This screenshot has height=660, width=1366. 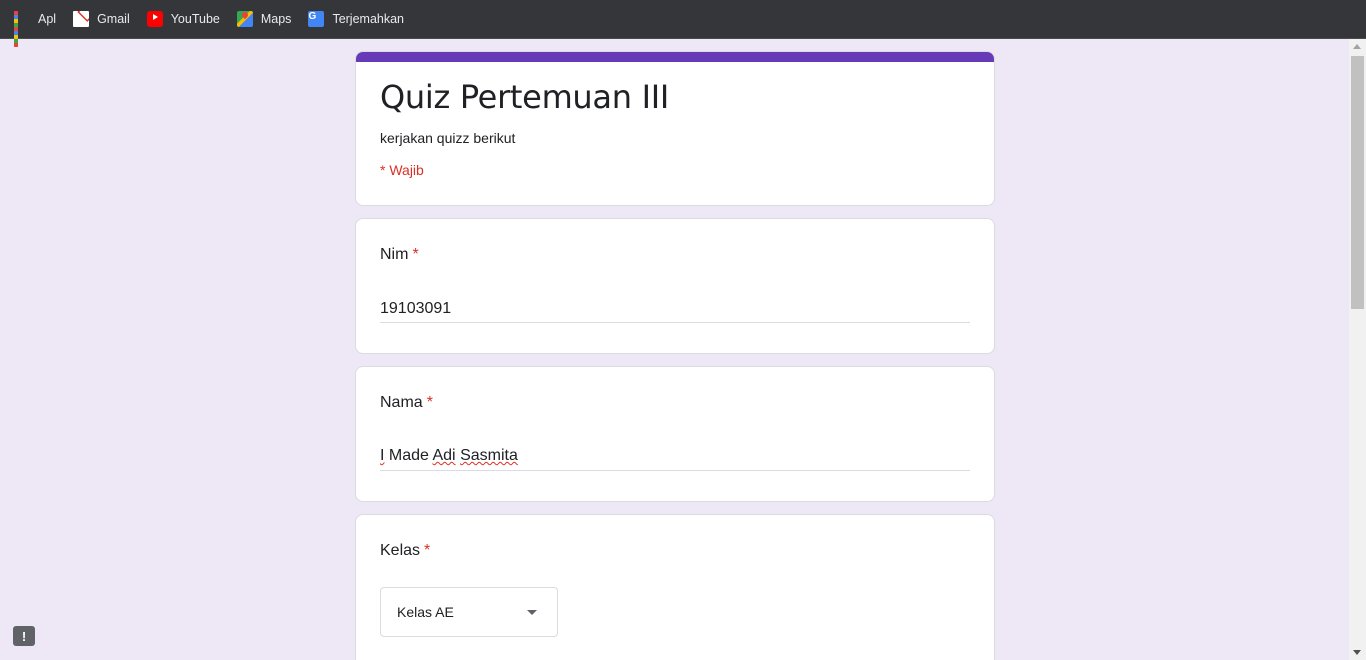 I want to click on nama-value-part: Made, so click(x=408, y=455).